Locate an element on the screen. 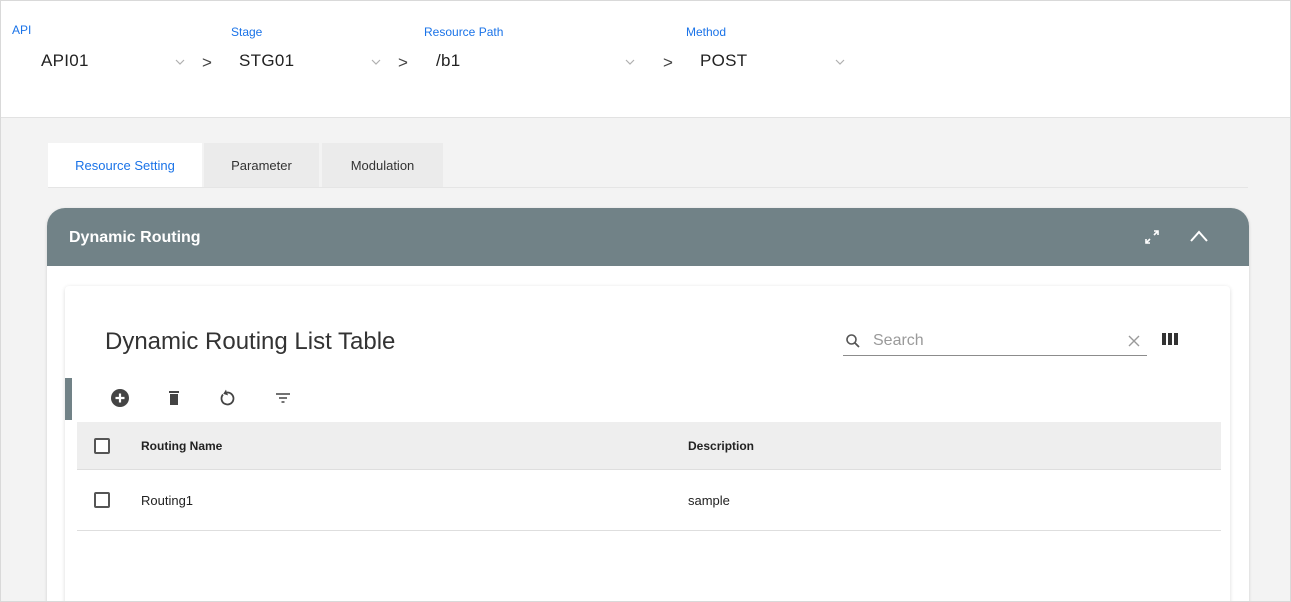 The width and height of the screenshot is (1291, 602). stage-selector: Stage STG01 is located at coordinates (306, 59).